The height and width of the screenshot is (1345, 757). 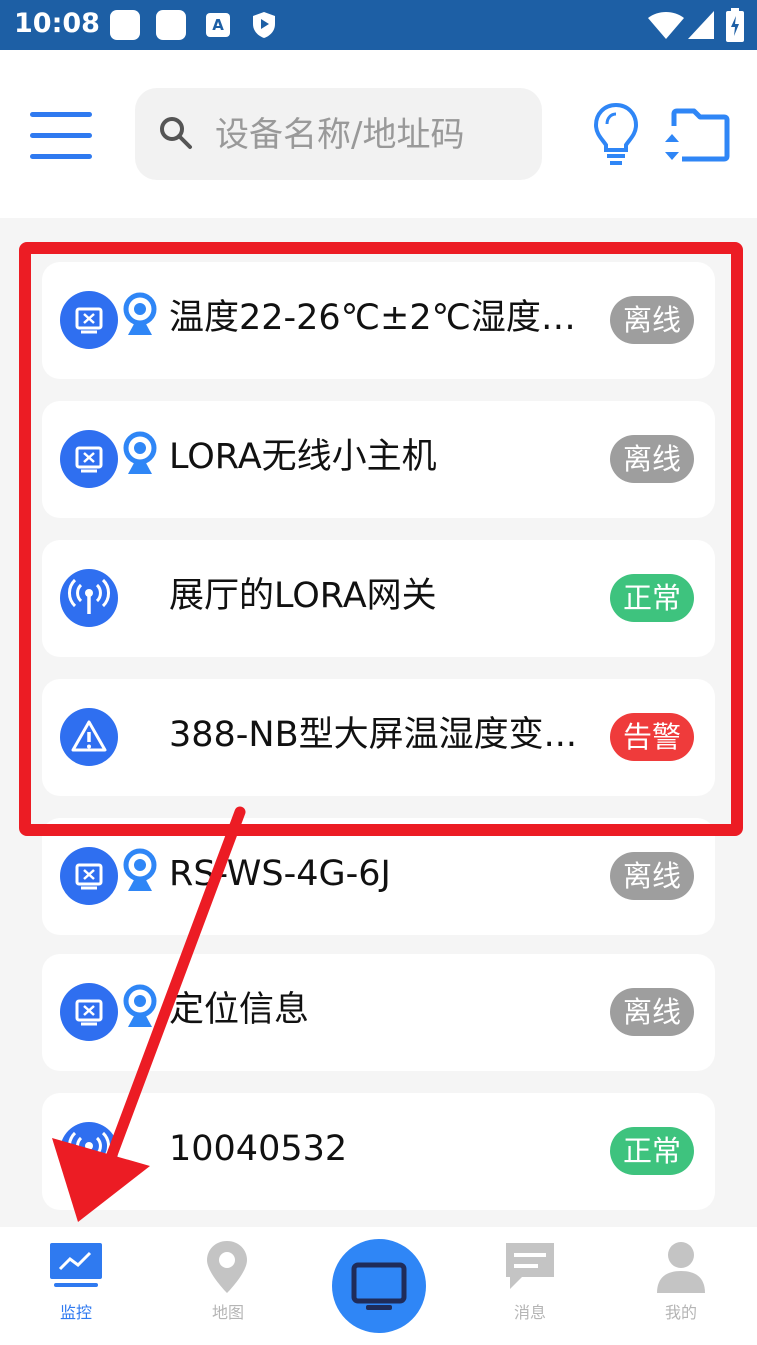 I want to click on nav-label: 地图, so click(x=227, y=1312).